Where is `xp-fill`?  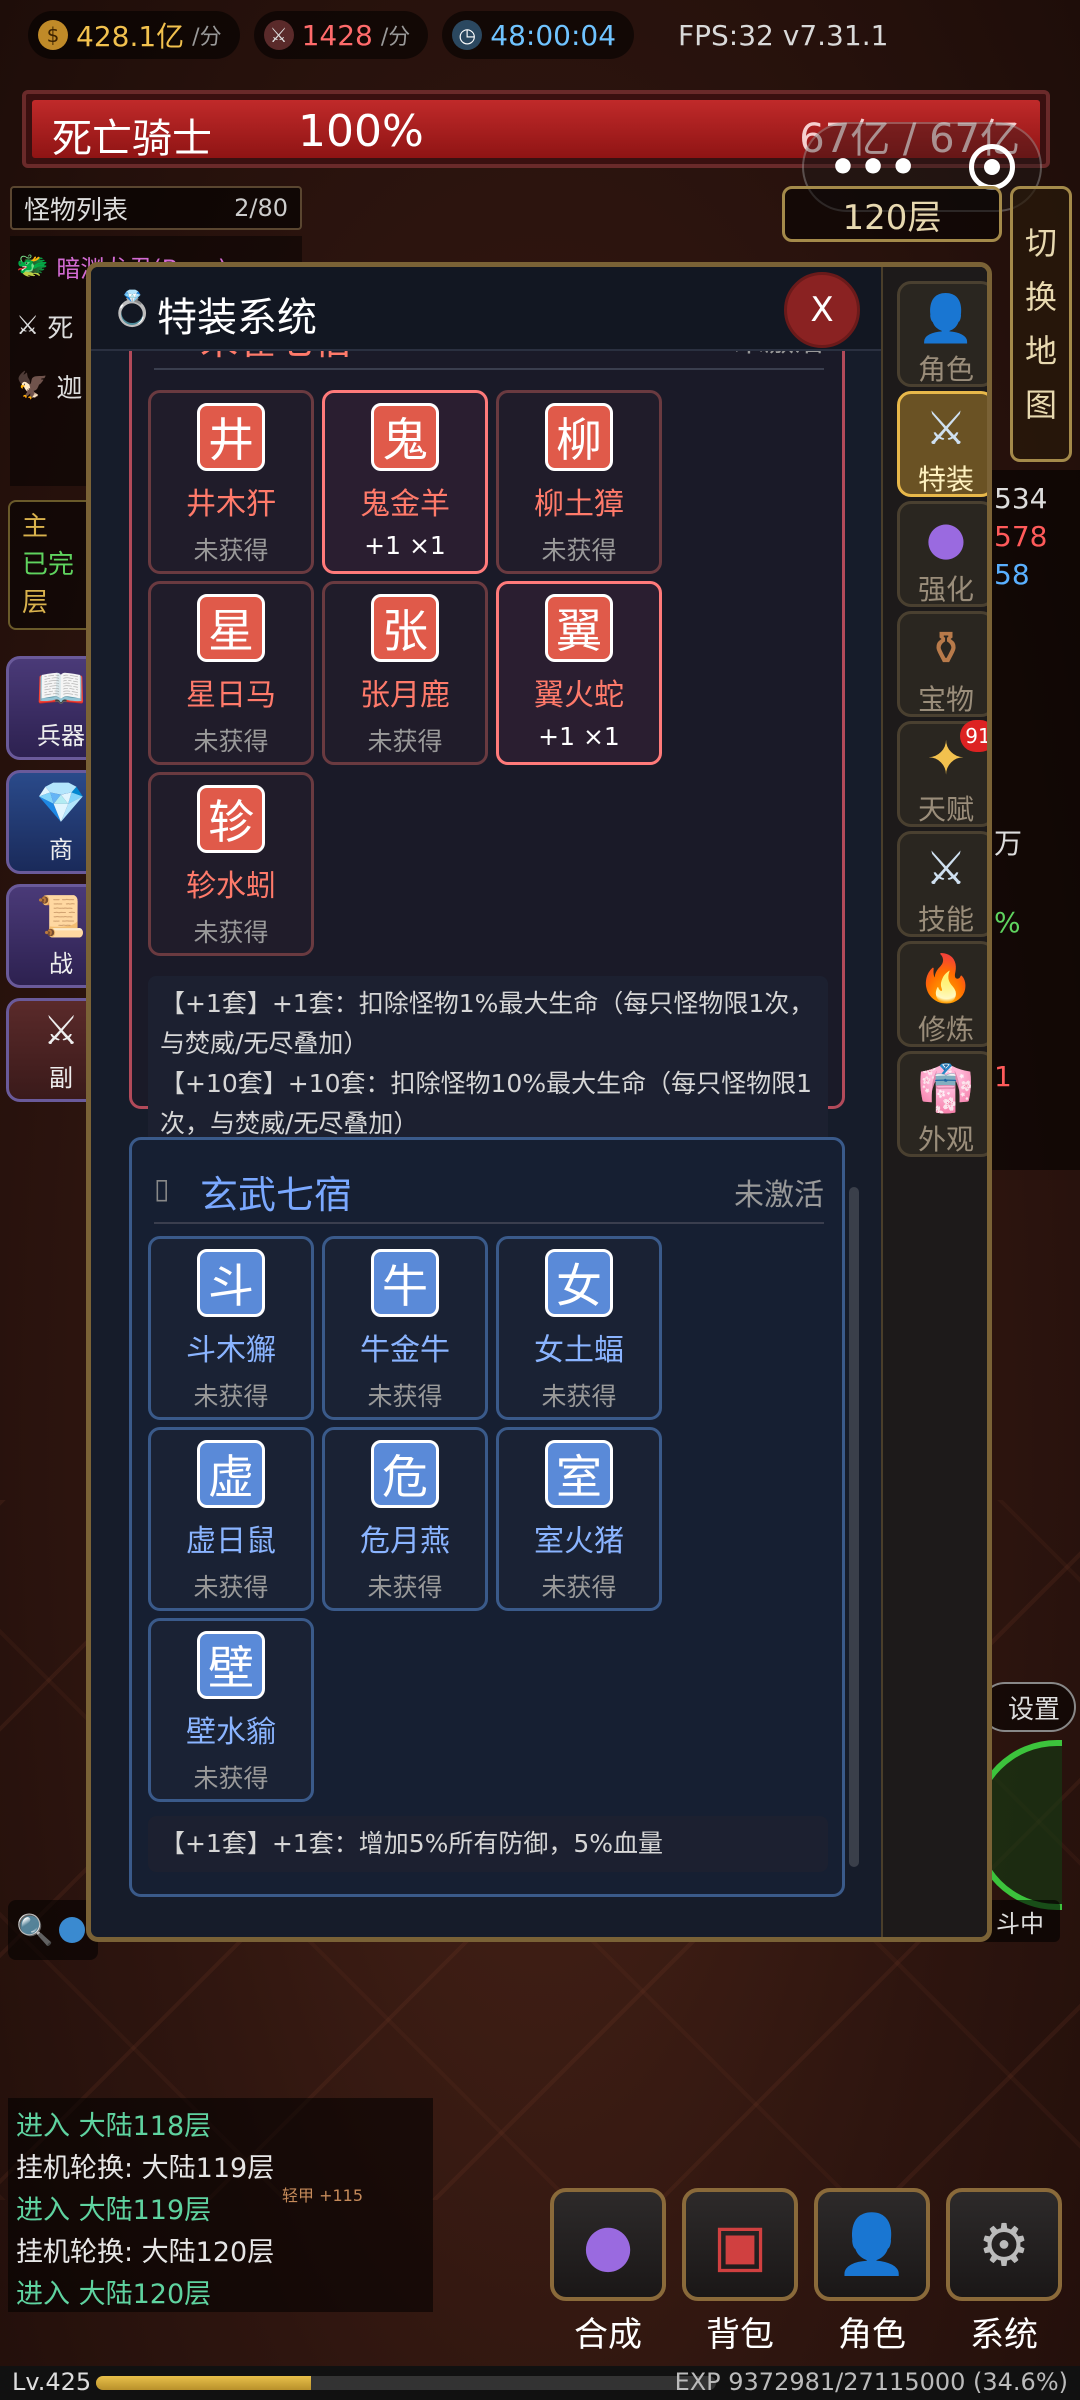
xp-fill is located at coordinates (203, 2383).